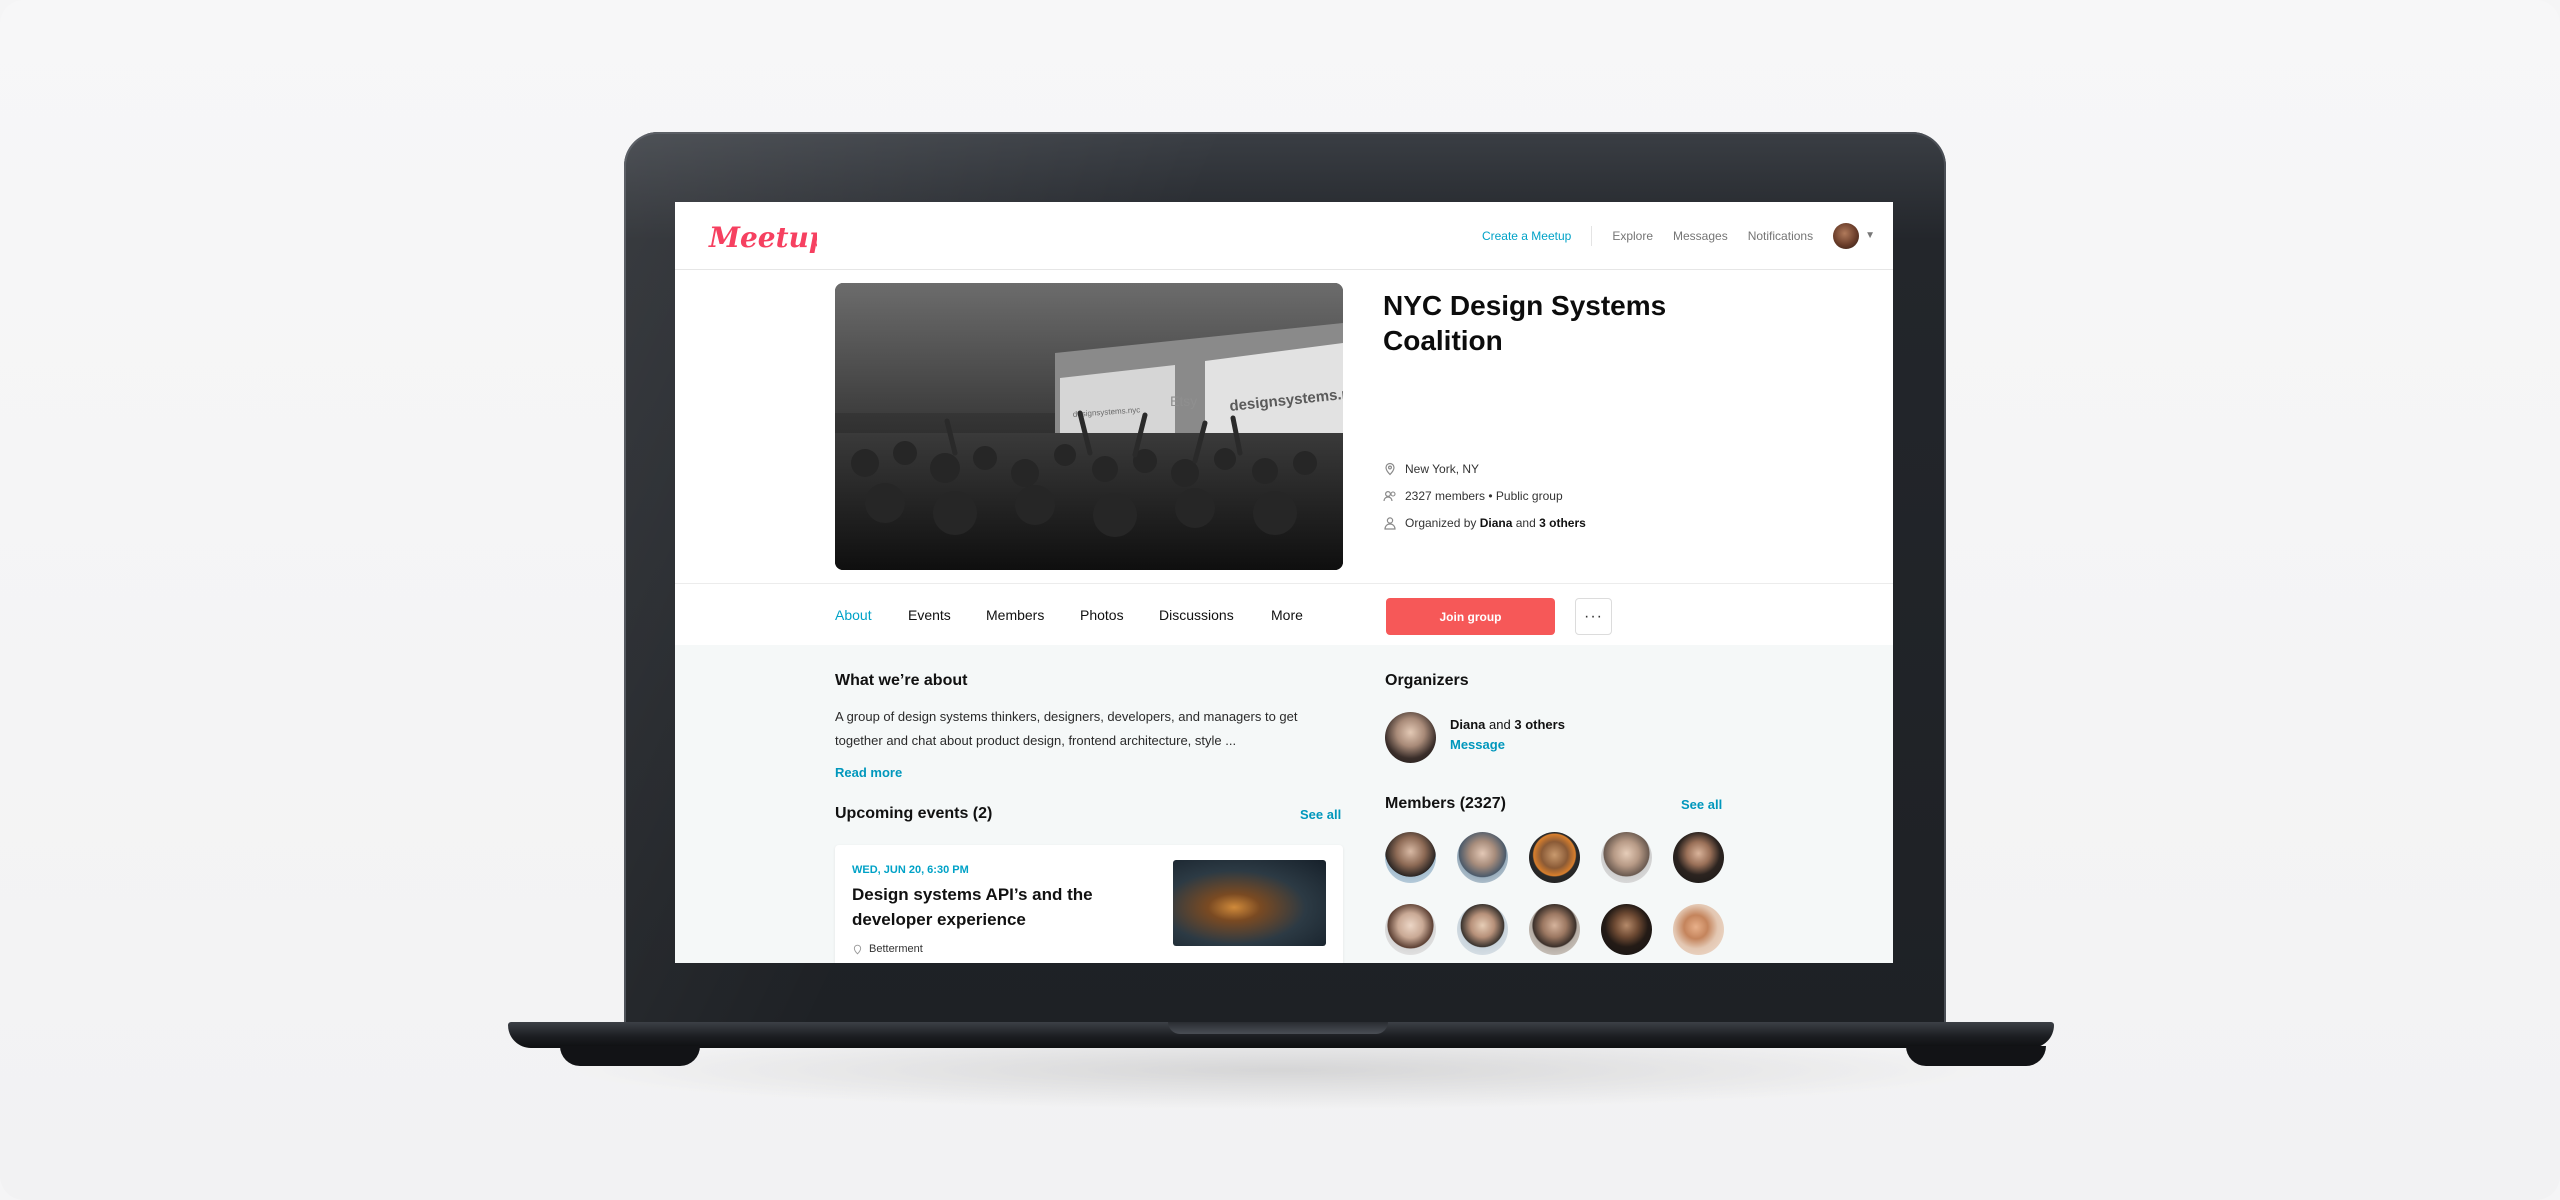 Image resolution: width=2560 pixels, height=1200 pixels. What do you see at coordinates (914, 813) in the screenshot?
I see `upcoming-events-heading: Upcoming events (2)` at bounding box center [914, 813].